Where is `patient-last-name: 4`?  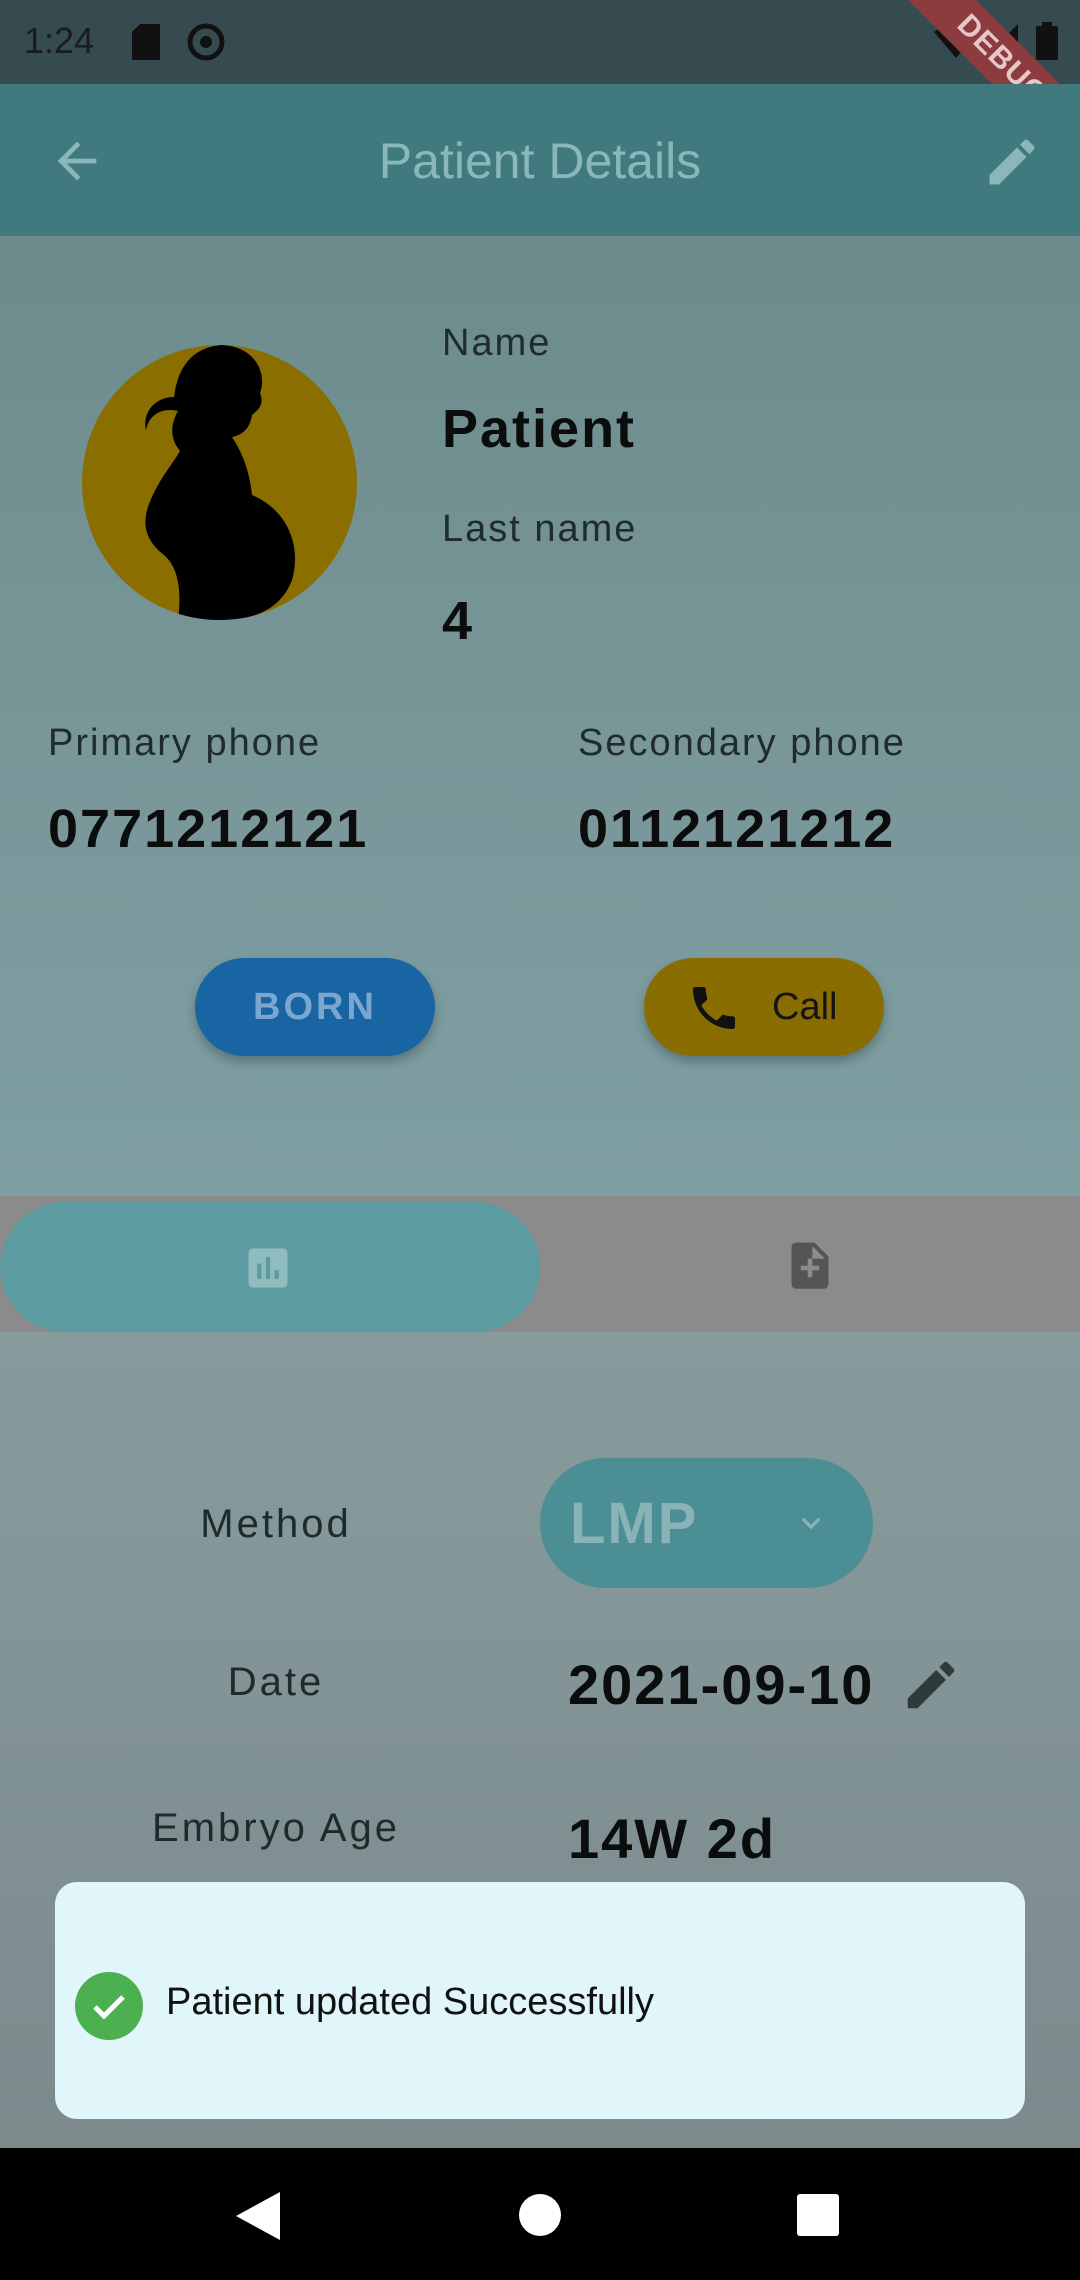 patient-last-name: 4 is located at coordinates (458, 621).